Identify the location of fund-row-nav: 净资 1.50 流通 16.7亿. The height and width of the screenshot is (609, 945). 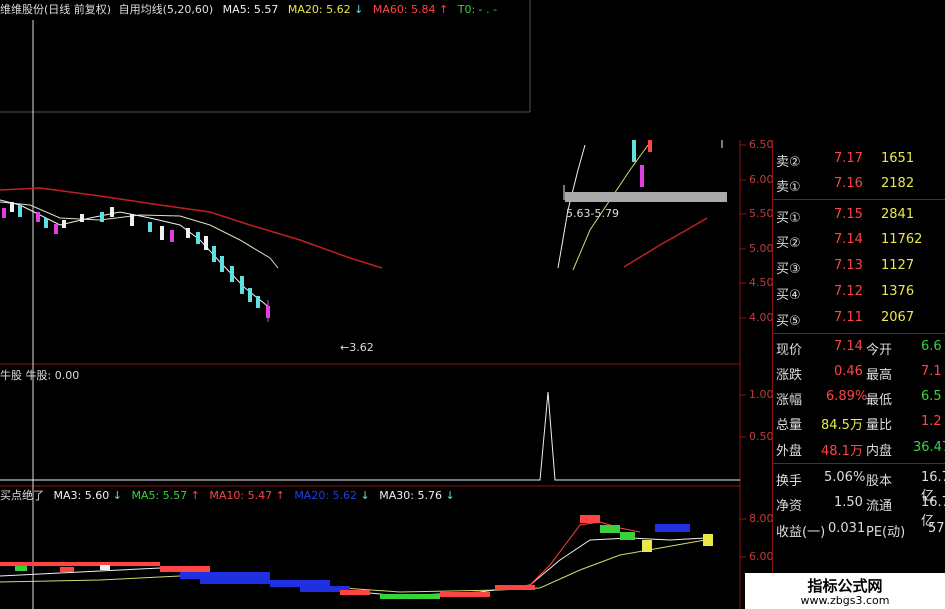
(860, 510).